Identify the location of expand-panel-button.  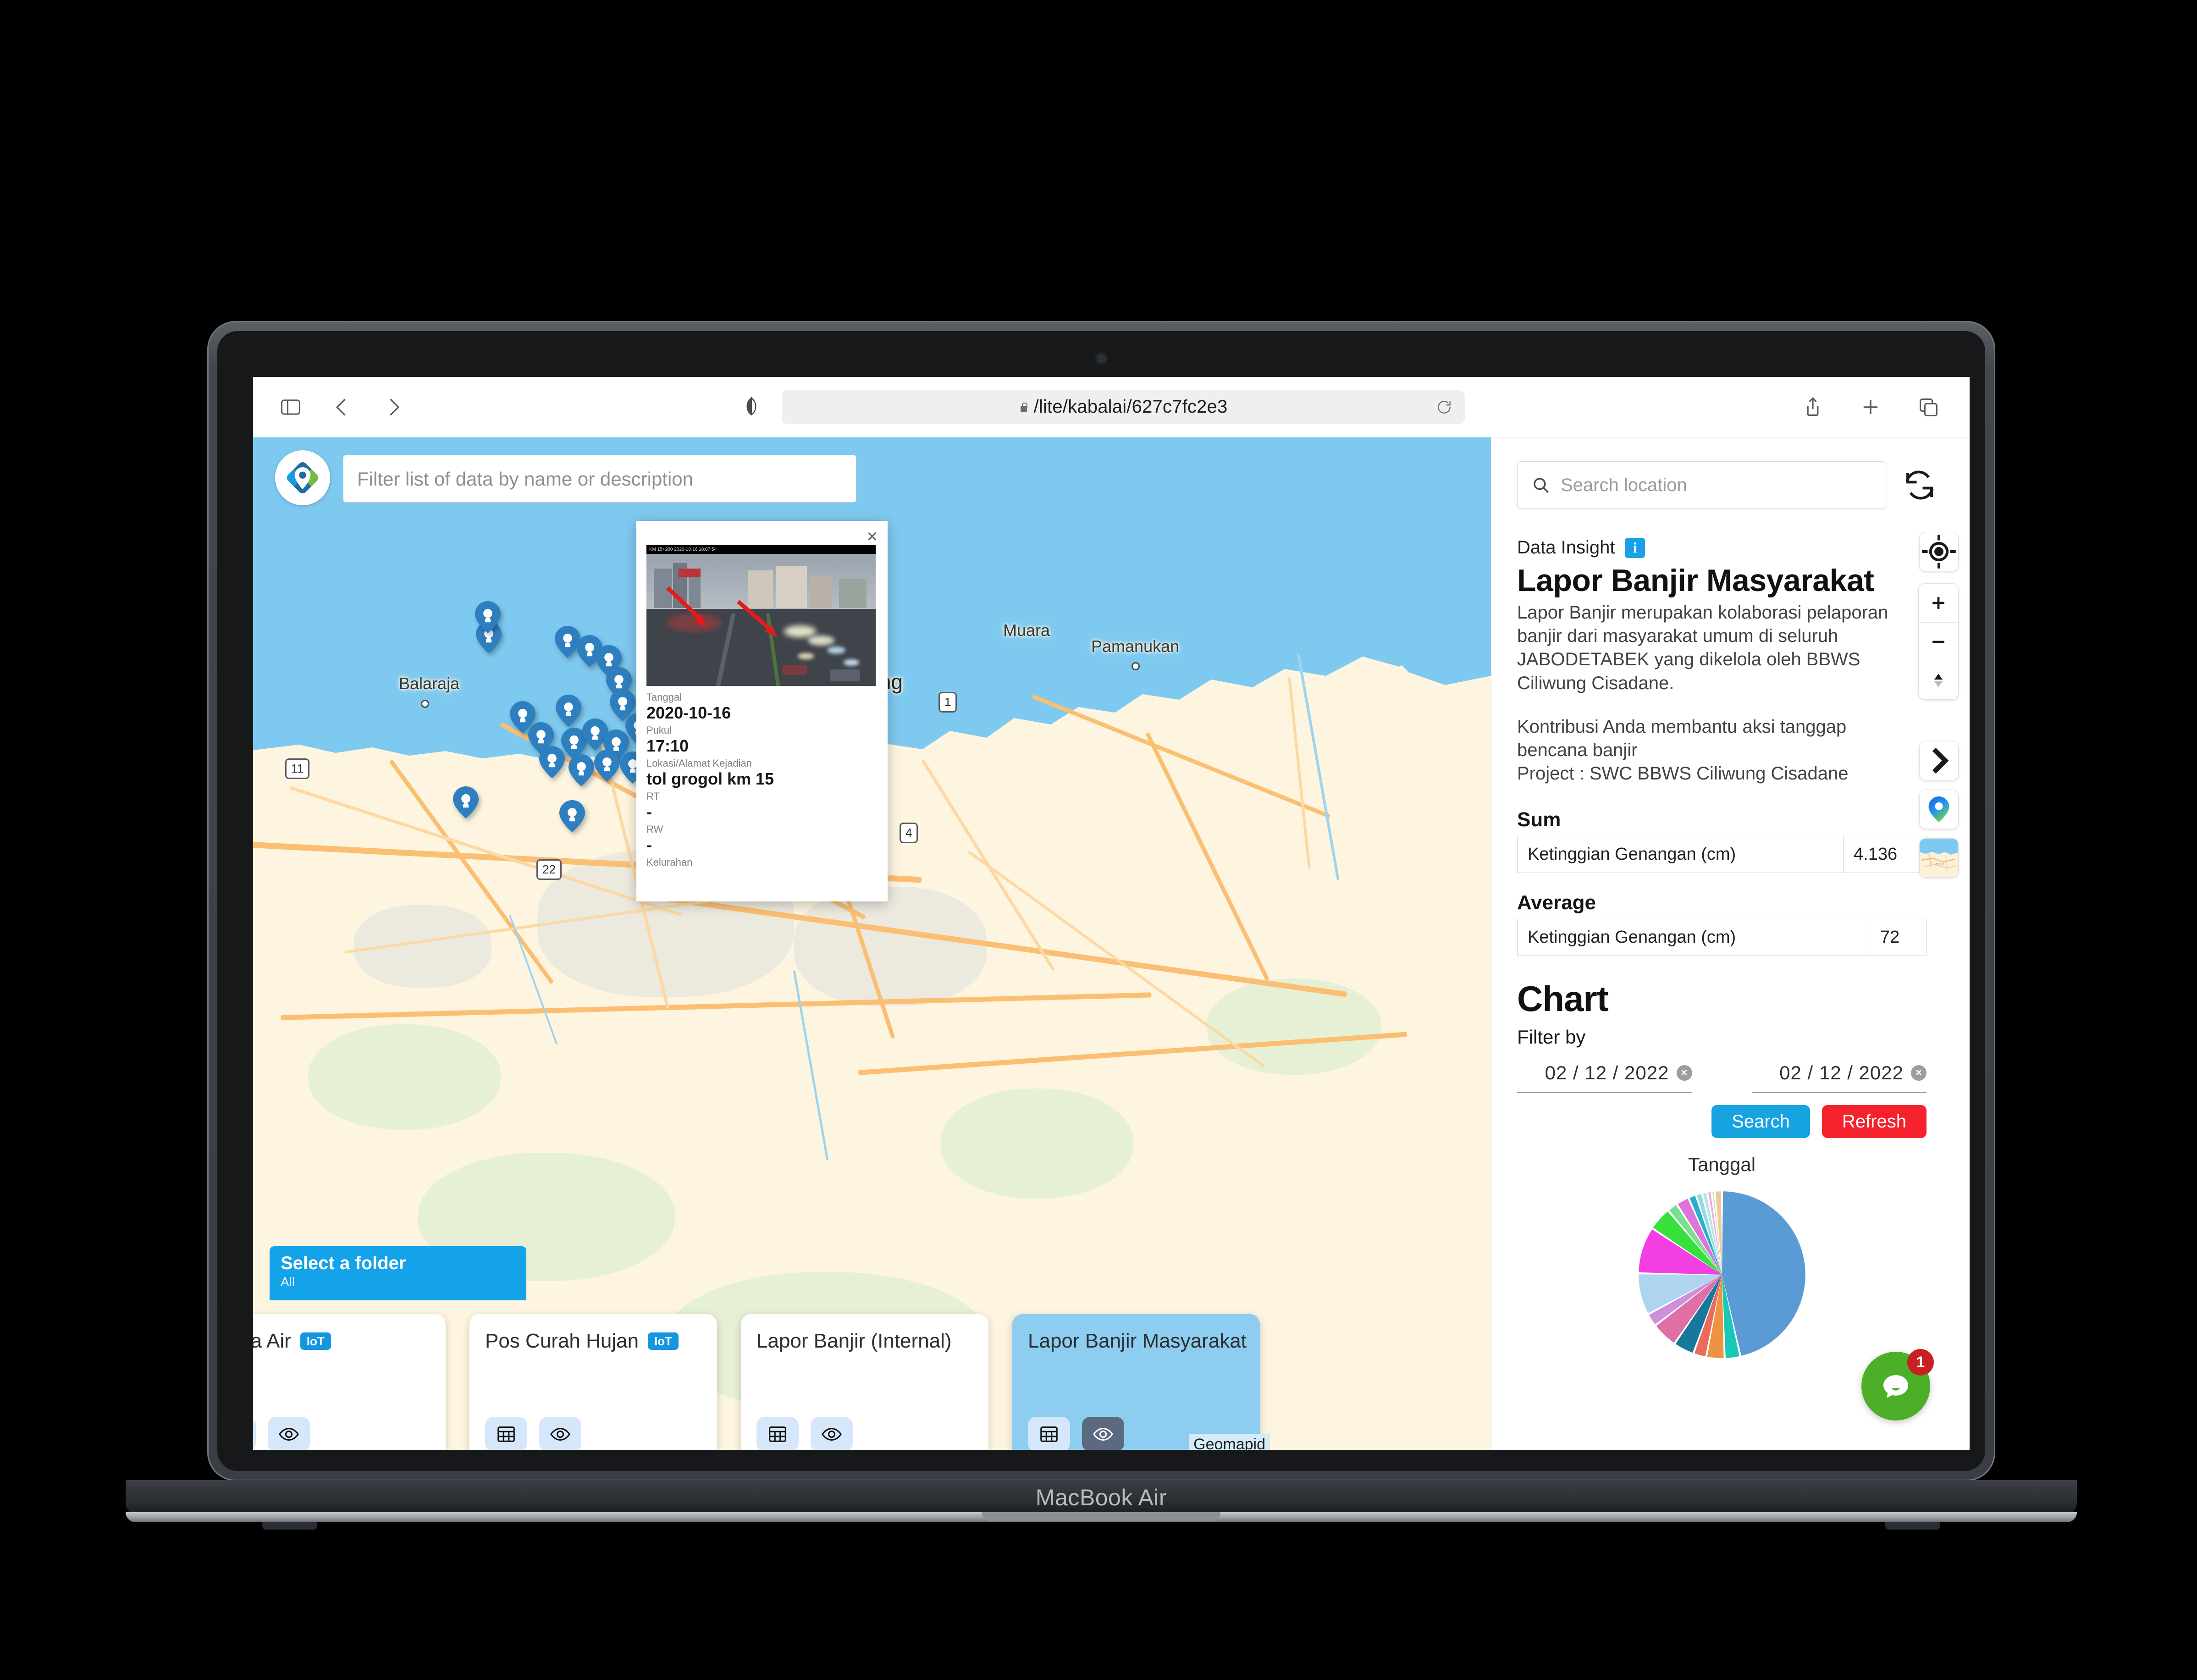
(1939, 760).